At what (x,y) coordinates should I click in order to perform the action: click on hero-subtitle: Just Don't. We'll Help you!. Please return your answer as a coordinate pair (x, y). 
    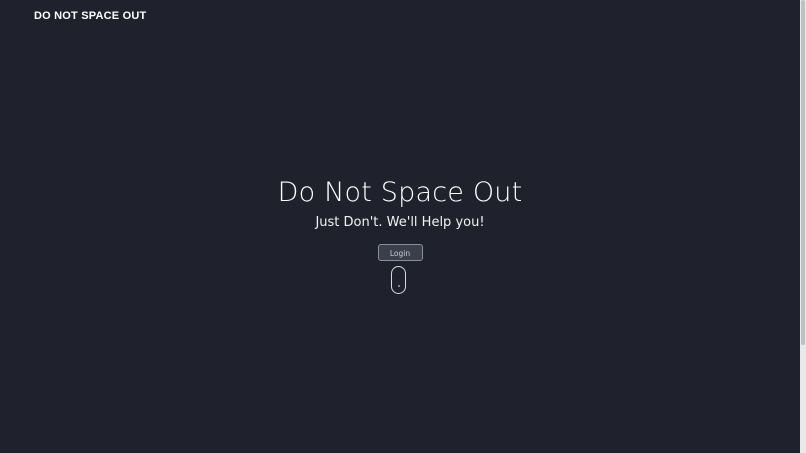
    Looking at the image, I should click on (400, 222).